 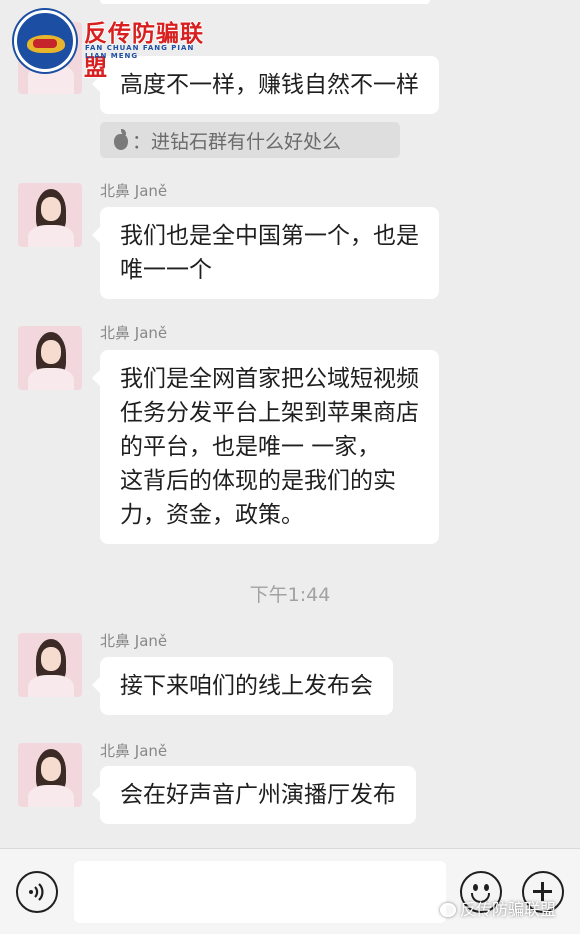 What do you see at coordinates (265, 253) in the screenshot?
I see `message-bubble: 我们也是全中国第一个，也是 唯一一个` at bounding box center [265, 253].